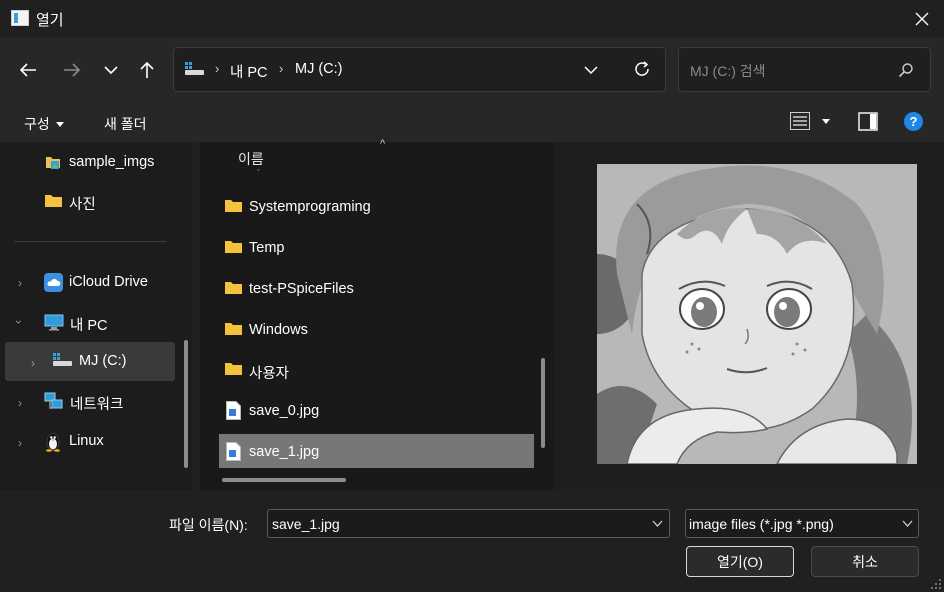 The height and width of the screenshot is (592, 944). Describe the element at coordinates (59, 124) in the screenshot. I see `caret-down-icon` at that location.